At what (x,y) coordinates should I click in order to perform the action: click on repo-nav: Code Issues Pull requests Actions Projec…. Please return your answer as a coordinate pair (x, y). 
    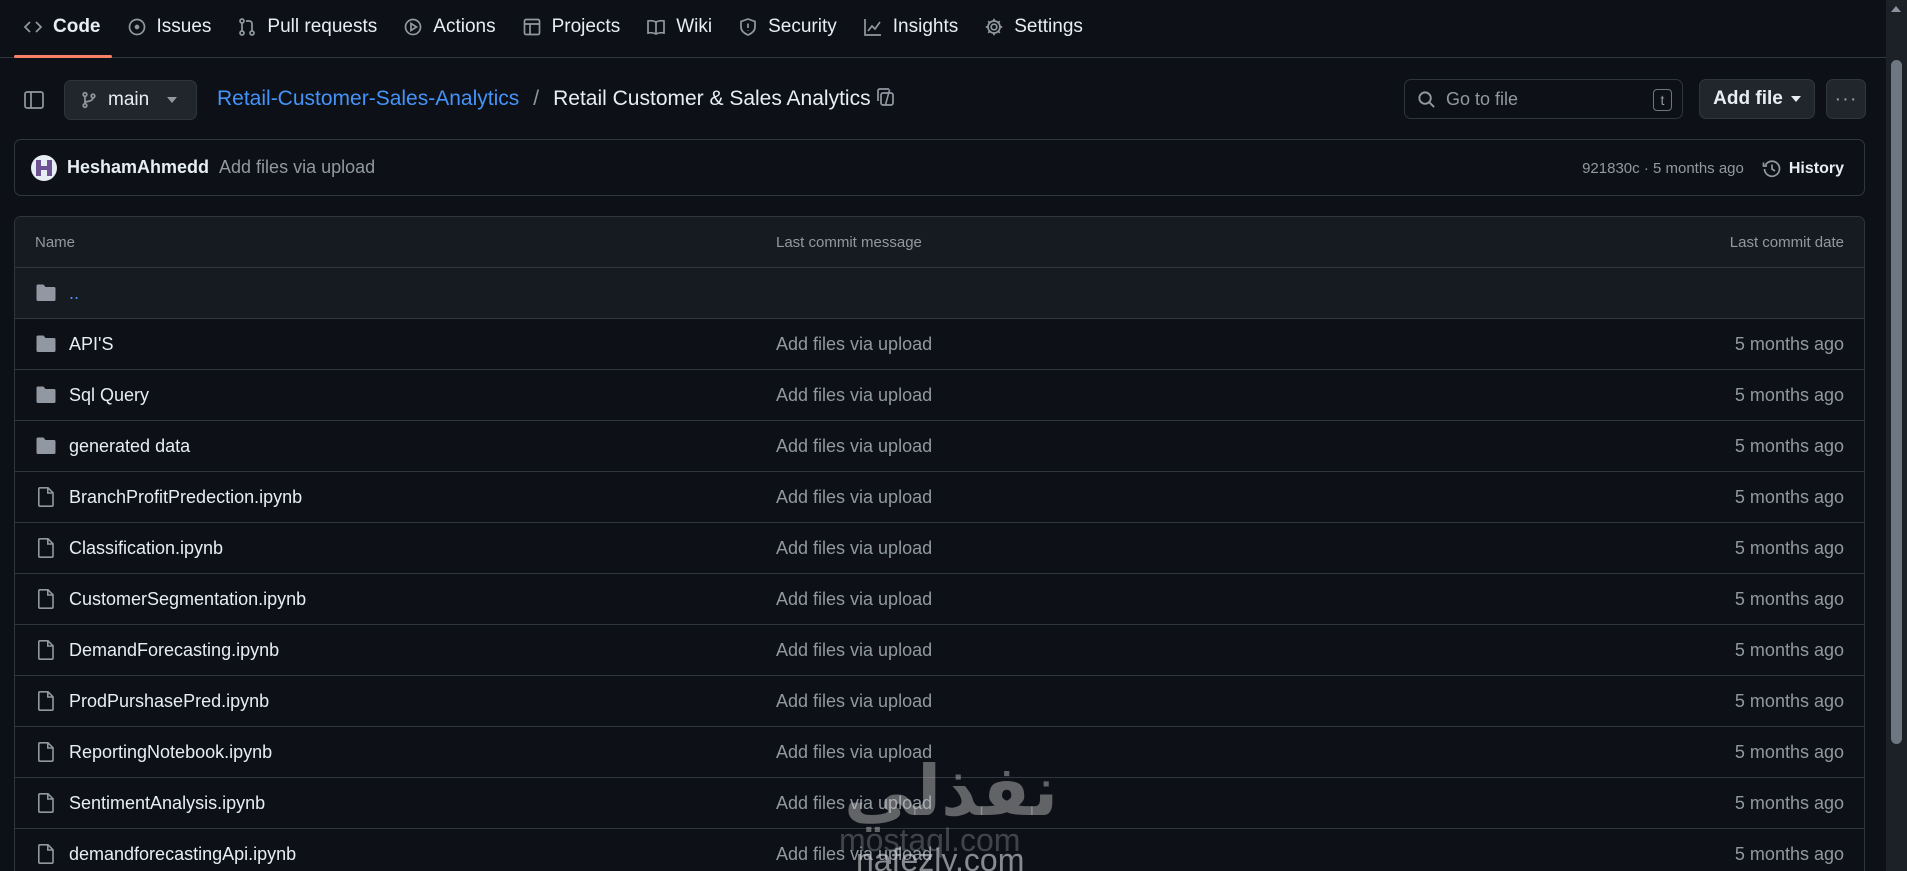
    Looking at the image, I should click on (943, 29).